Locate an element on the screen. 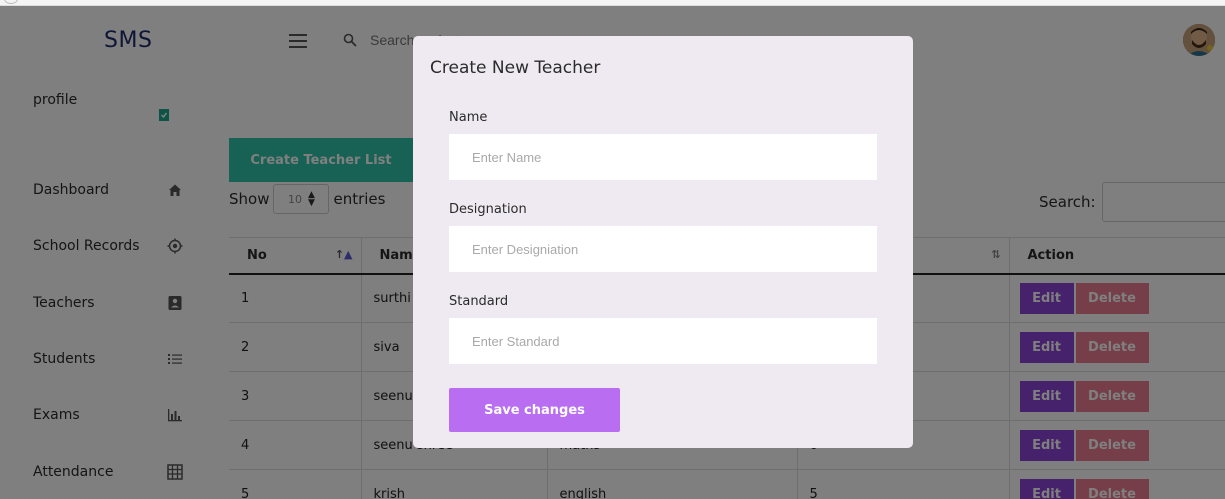  modal-title: Create New Teacher is located at coordinates (515, 68).